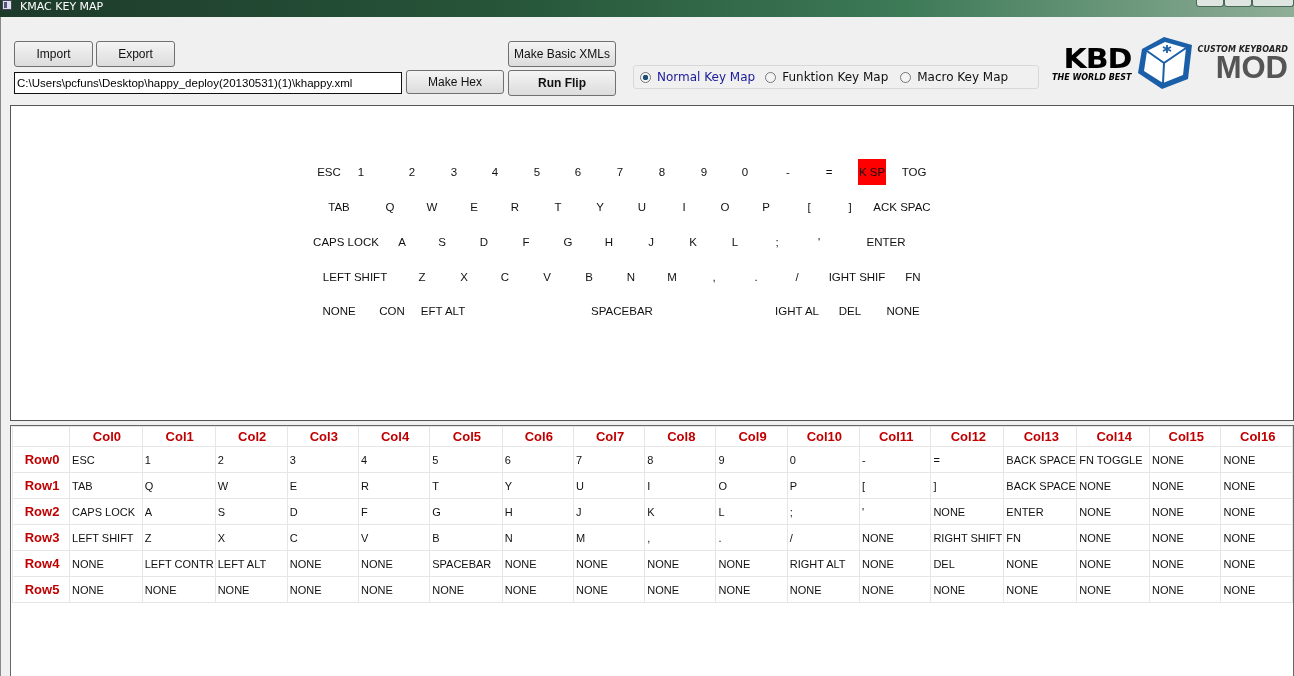 The image size is (1294, 676). What do you see at coordinates (251, 459) in the screenshot?
I see `table-cell: 2` at bounding box center [251, 459].